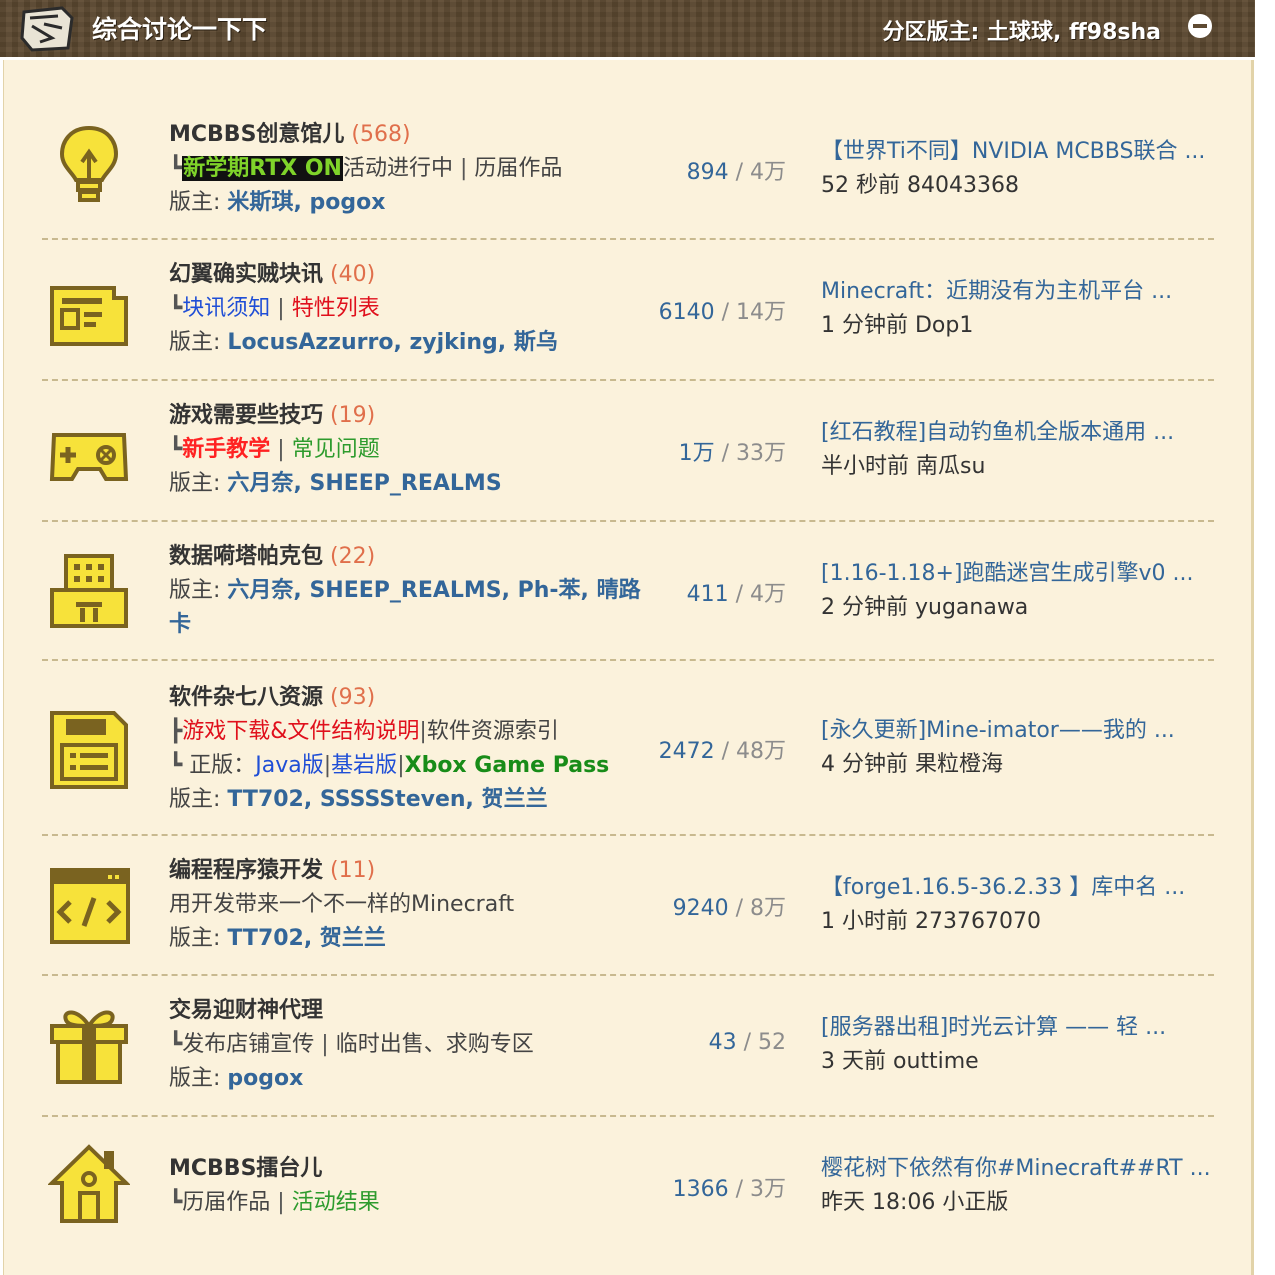  Describe the element at coordinates (89, 908) in the screenshot. I see `code-window-icon` at that location.